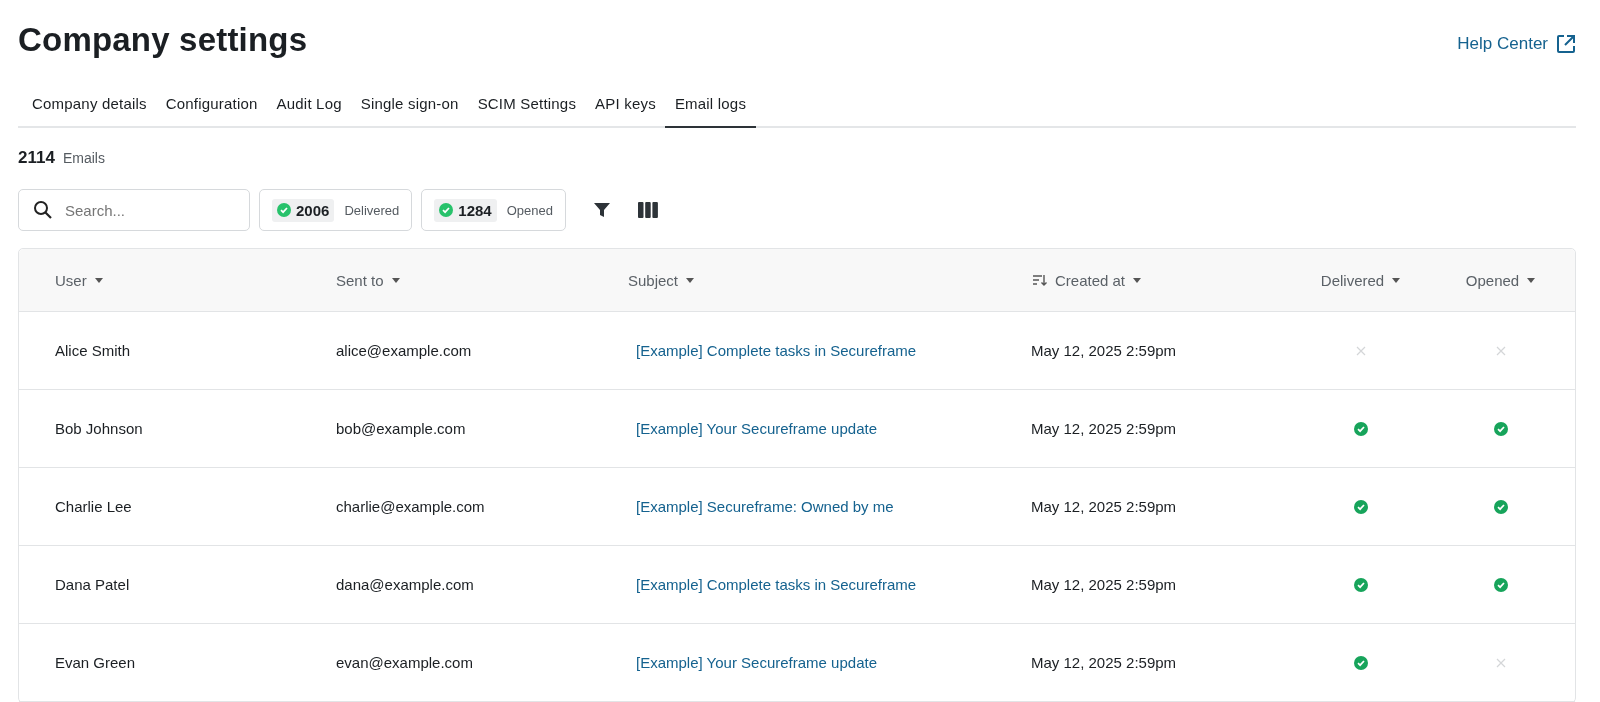  Describe the element at coordinates (410, 506) in the screenshot. I see `recipient-email: charlie@example.com` at that location.